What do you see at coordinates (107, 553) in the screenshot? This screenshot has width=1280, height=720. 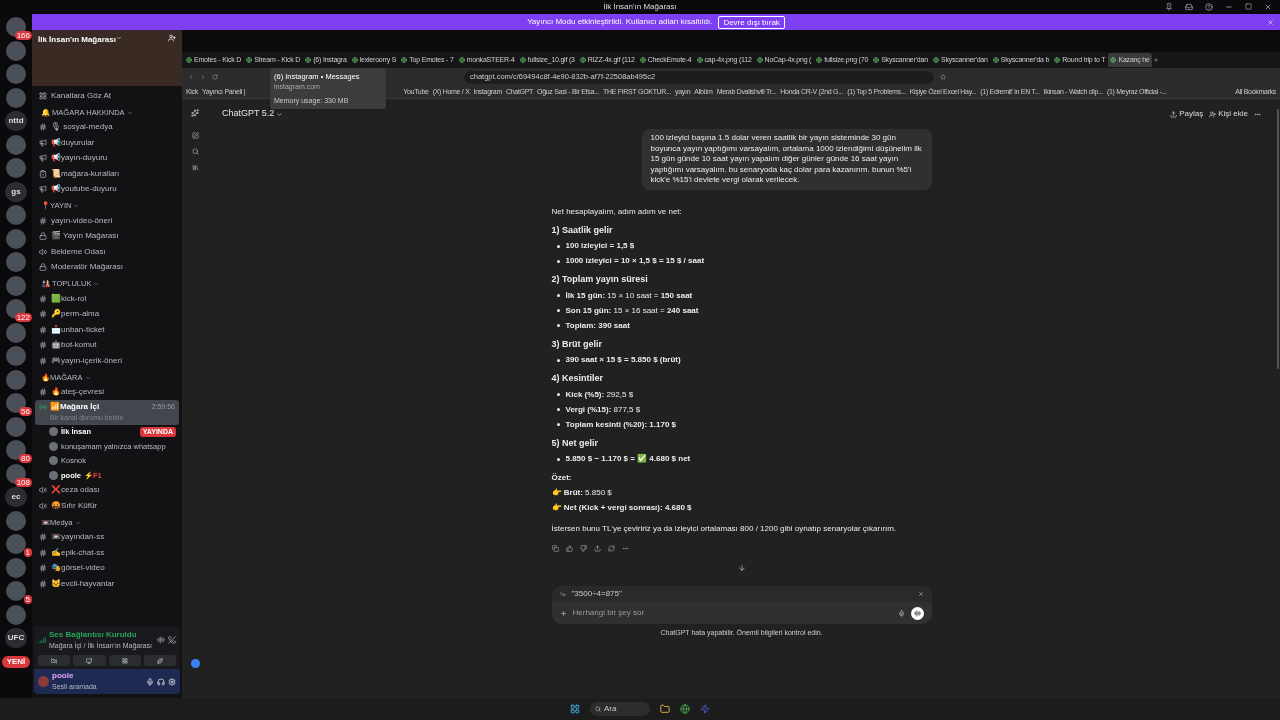 I see `channel-item: ✍epik-chat-ss` at bounding box center [107, 553].